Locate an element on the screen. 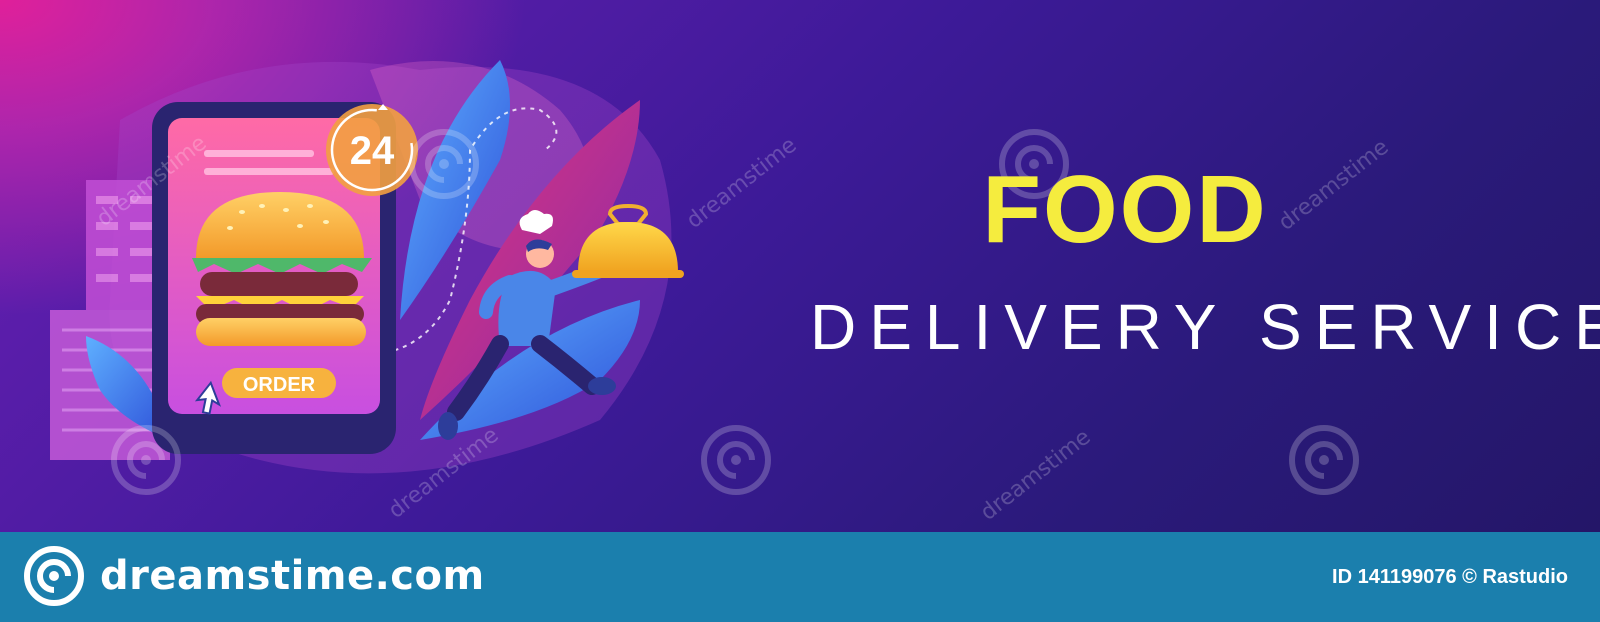  image-id-credit: ID 141199076 © Rastudio is located at coordinates (1450, 577).